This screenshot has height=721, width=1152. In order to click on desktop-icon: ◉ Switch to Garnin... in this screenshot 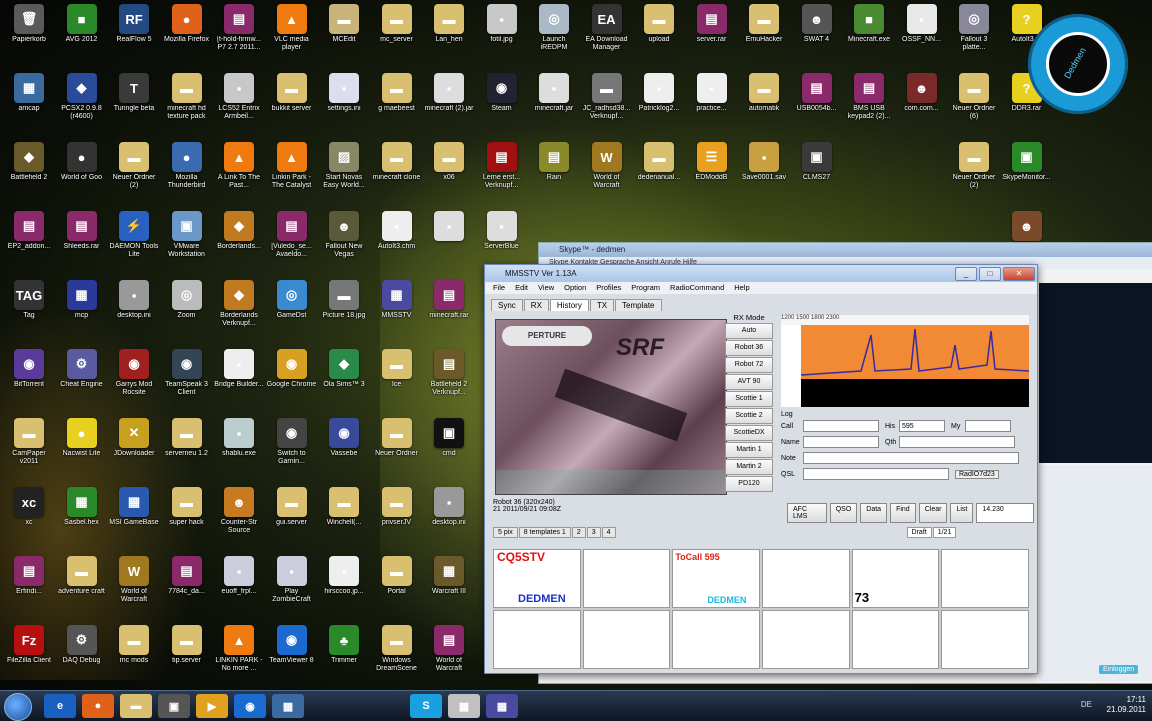, I will do `click(292, 450)`.